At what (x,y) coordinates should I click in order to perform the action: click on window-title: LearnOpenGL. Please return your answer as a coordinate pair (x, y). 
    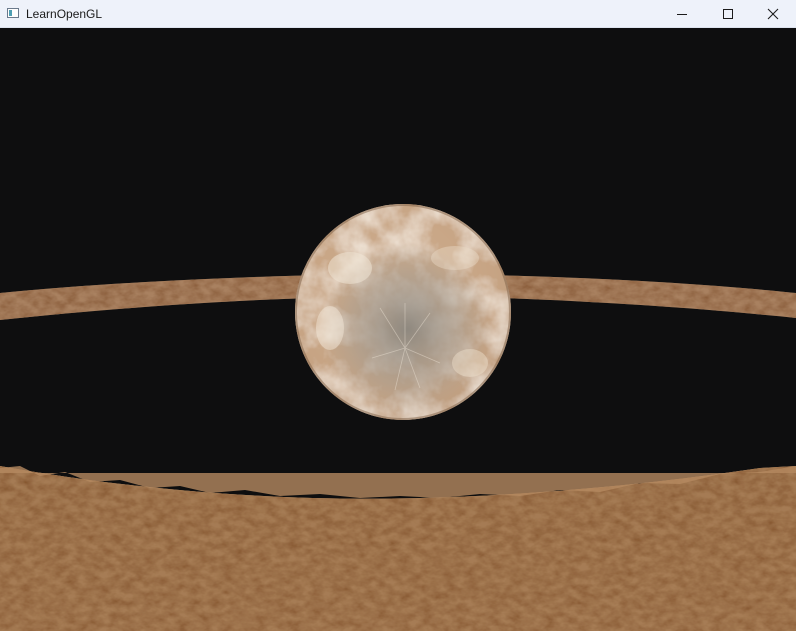
    Looking at the image, I should click on (64, 14).